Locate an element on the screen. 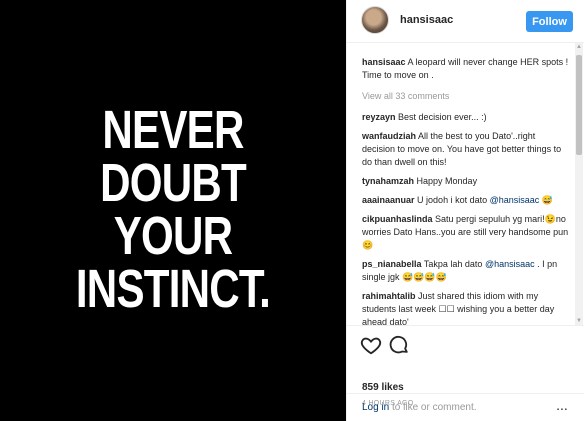  likes-count: 859 likes is located at coordinates (383, 387).